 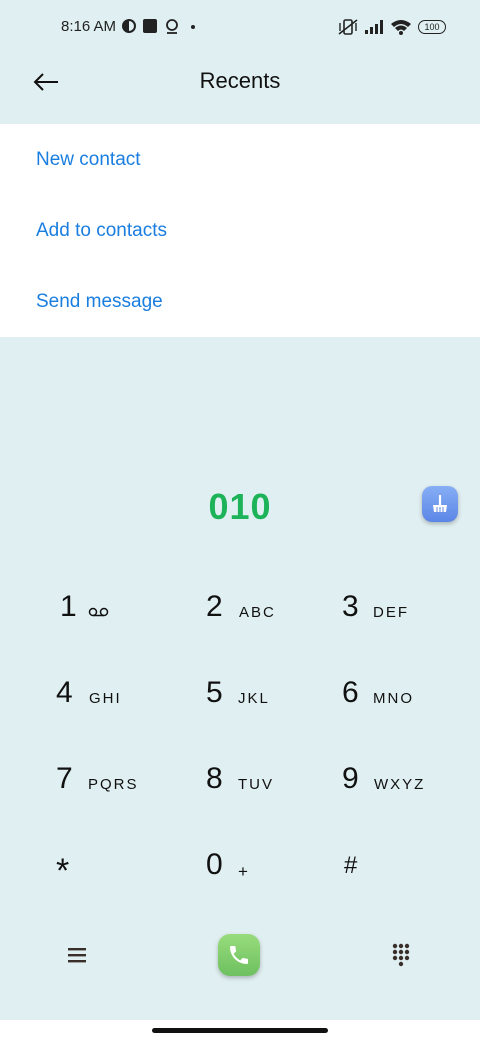 I want to click on key-letters: ABC, so click(x=257, y=612).